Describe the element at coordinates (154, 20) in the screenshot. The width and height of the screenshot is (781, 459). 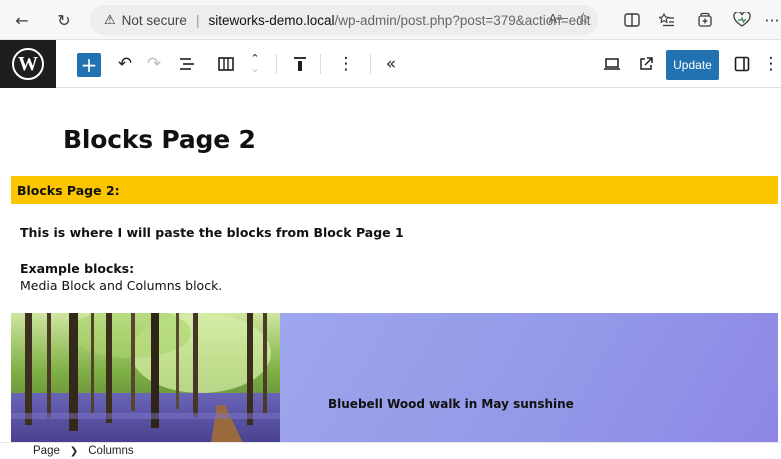
I see `security-label: Not secure` at that location.